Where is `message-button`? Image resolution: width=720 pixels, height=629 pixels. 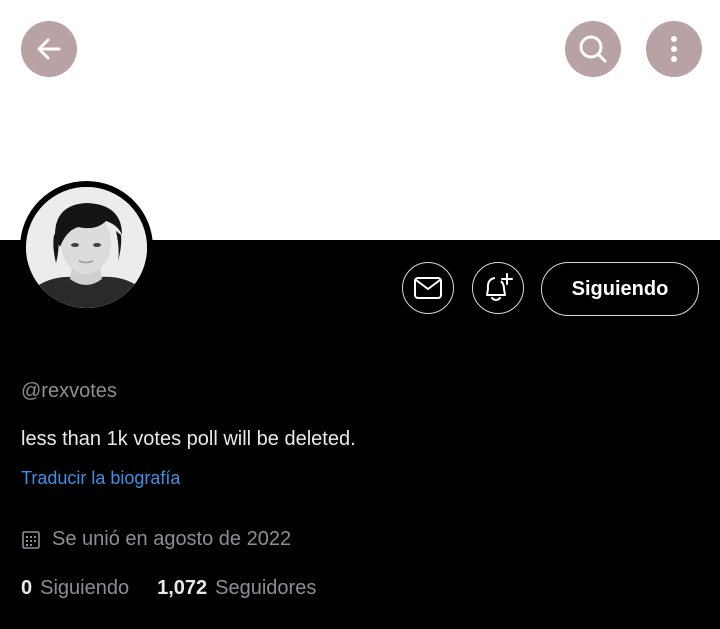 message-button is located at coordinates (428, 288).